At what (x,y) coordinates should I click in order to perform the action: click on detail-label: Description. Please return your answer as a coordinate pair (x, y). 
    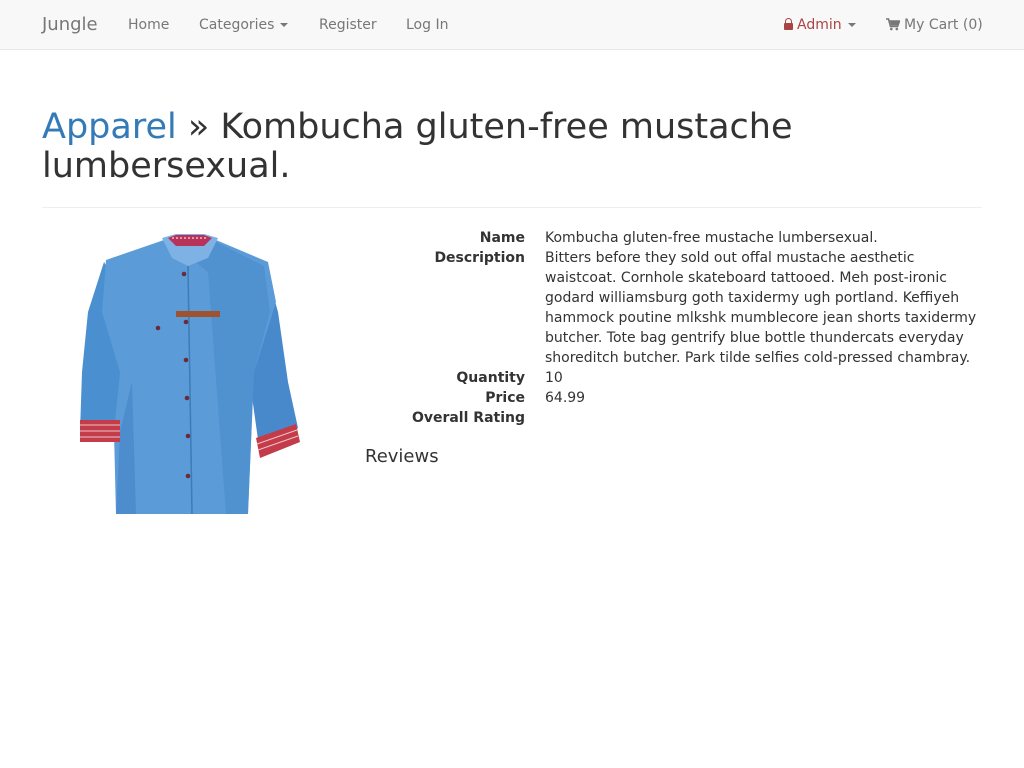
    Looking at the image, I should click on (479, 258).